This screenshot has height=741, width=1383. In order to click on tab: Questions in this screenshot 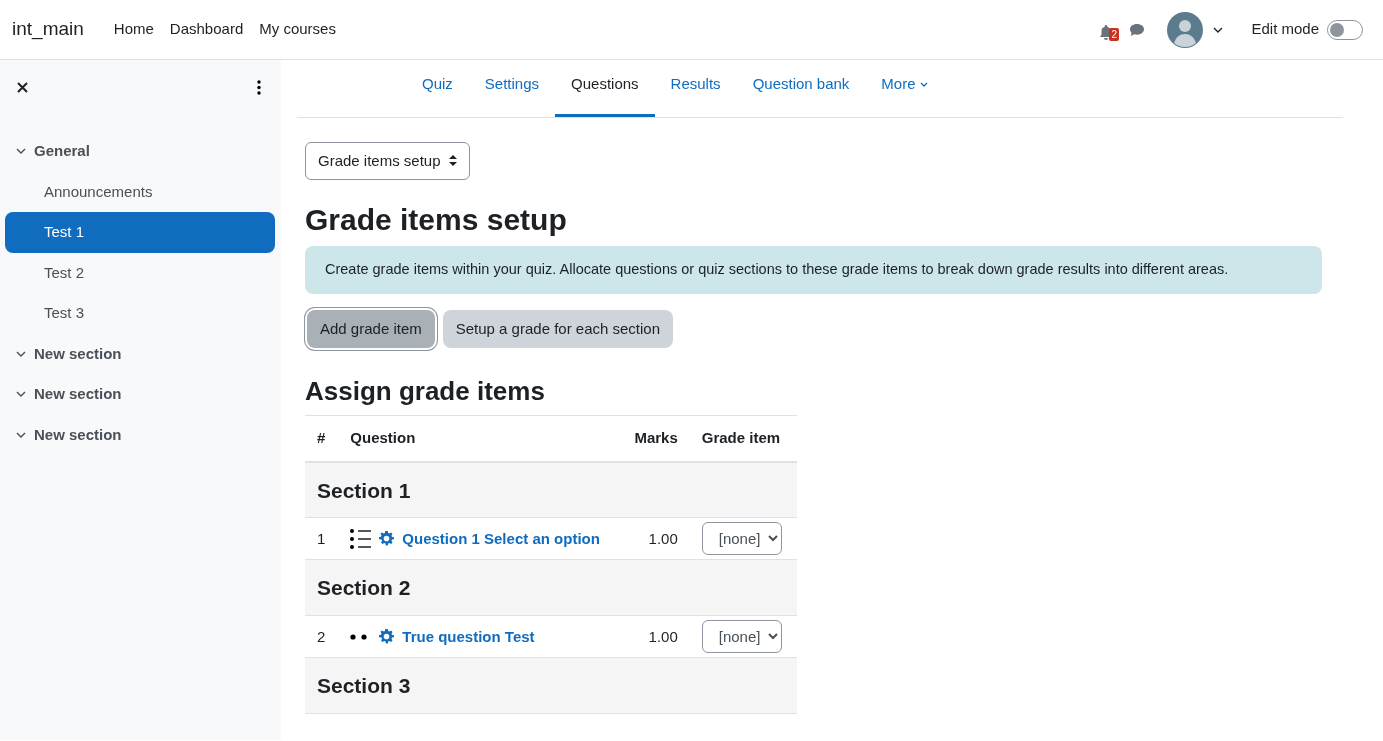, I will do `click(605, 88)`.